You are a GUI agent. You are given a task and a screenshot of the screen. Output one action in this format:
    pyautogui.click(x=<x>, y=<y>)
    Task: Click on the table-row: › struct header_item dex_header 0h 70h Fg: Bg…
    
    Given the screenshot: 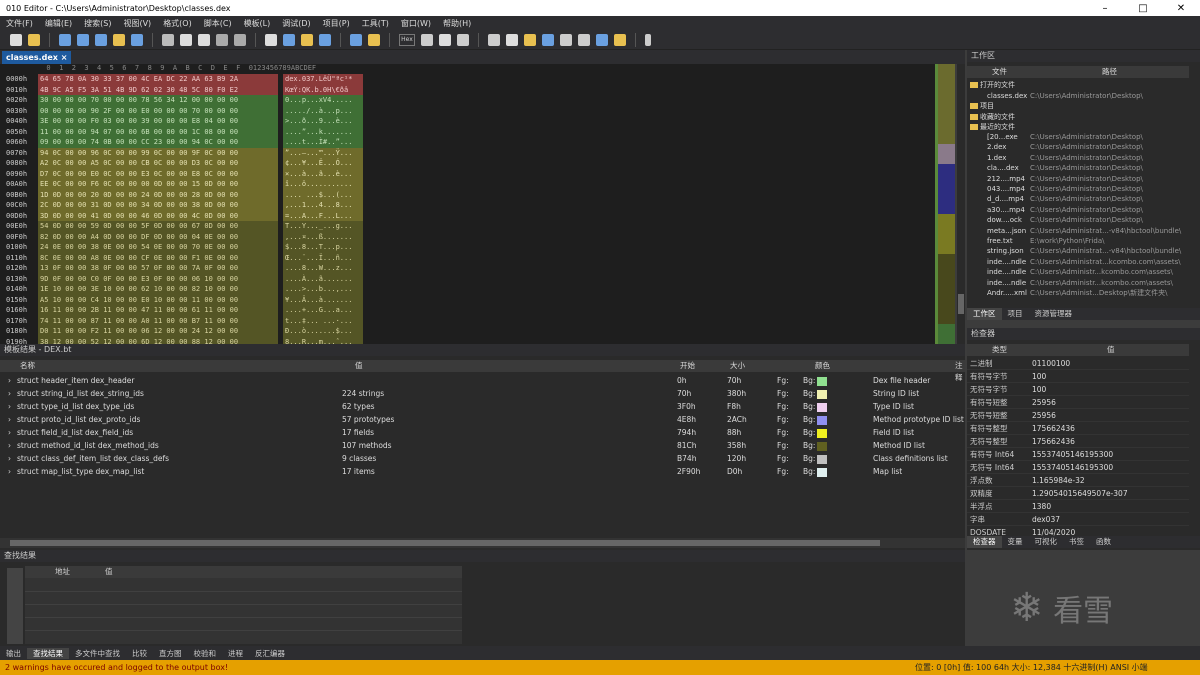 What is the action you would take?
    pyautogui.click(x=482, y=380)
    